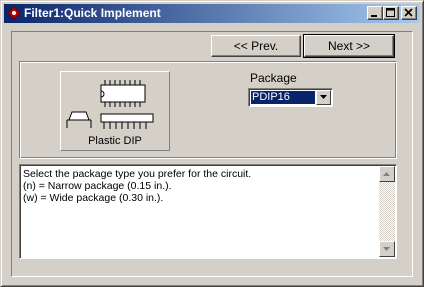 This screenshot has height=287, width=424. I want to click on arrow-up-icon, so click(386, 174).